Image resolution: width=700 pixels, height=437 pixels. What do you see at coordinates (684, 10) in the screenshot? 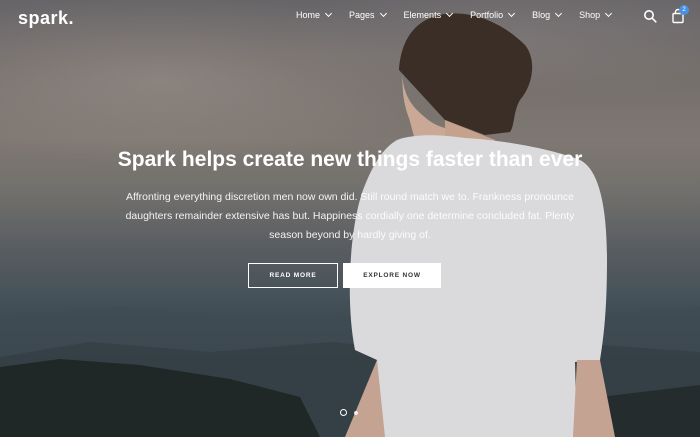
I see `cart-count-badge: 2` at bounding box center [684, 10].